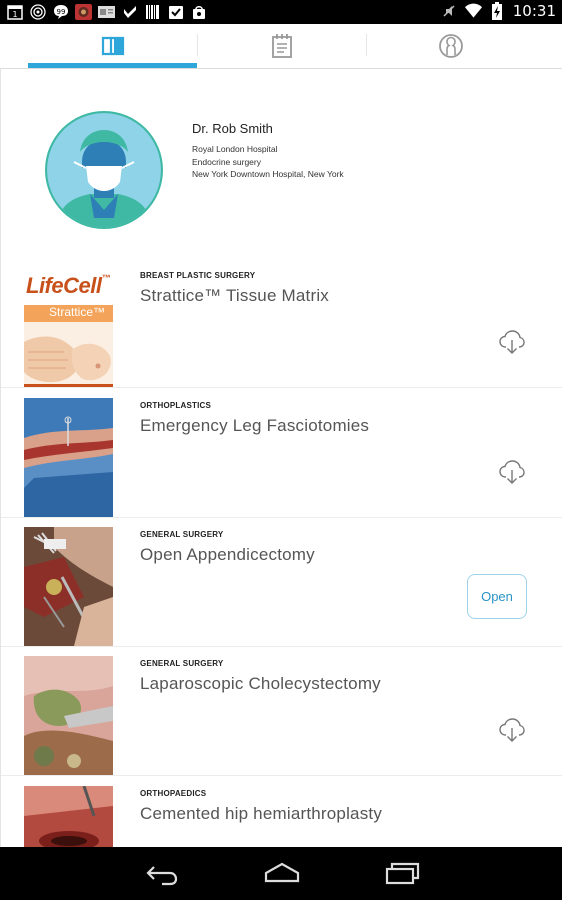 The height and width of the screenshot is (900, 562). Describe the element at coordinates (534, 11) in the screenshot. I see `clock: 10:31` at that location.